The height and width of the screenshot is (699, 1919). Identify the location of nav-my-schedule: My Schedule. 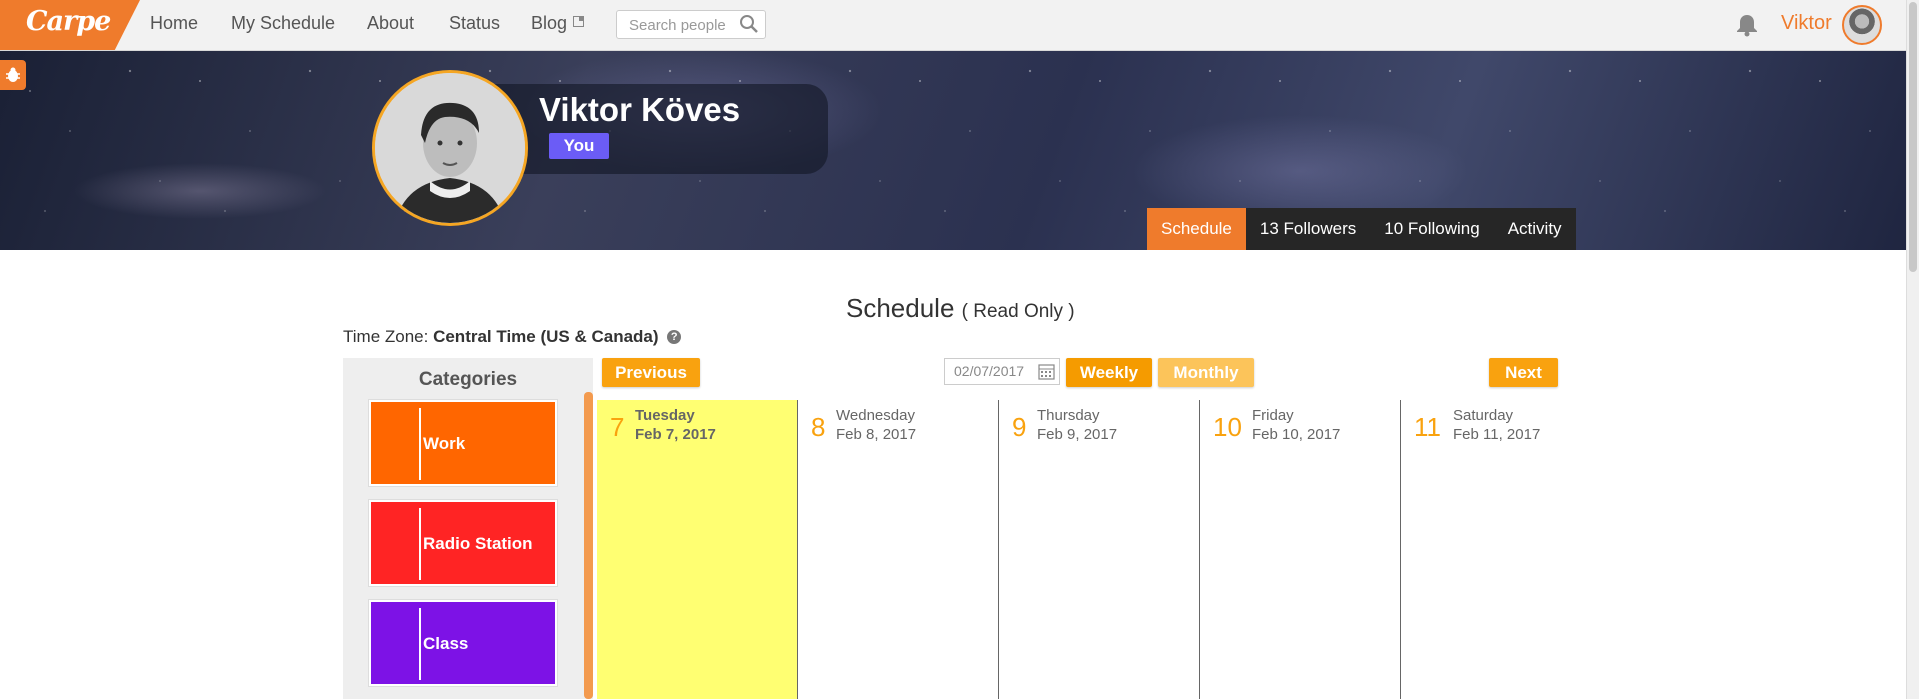
(283, 23).